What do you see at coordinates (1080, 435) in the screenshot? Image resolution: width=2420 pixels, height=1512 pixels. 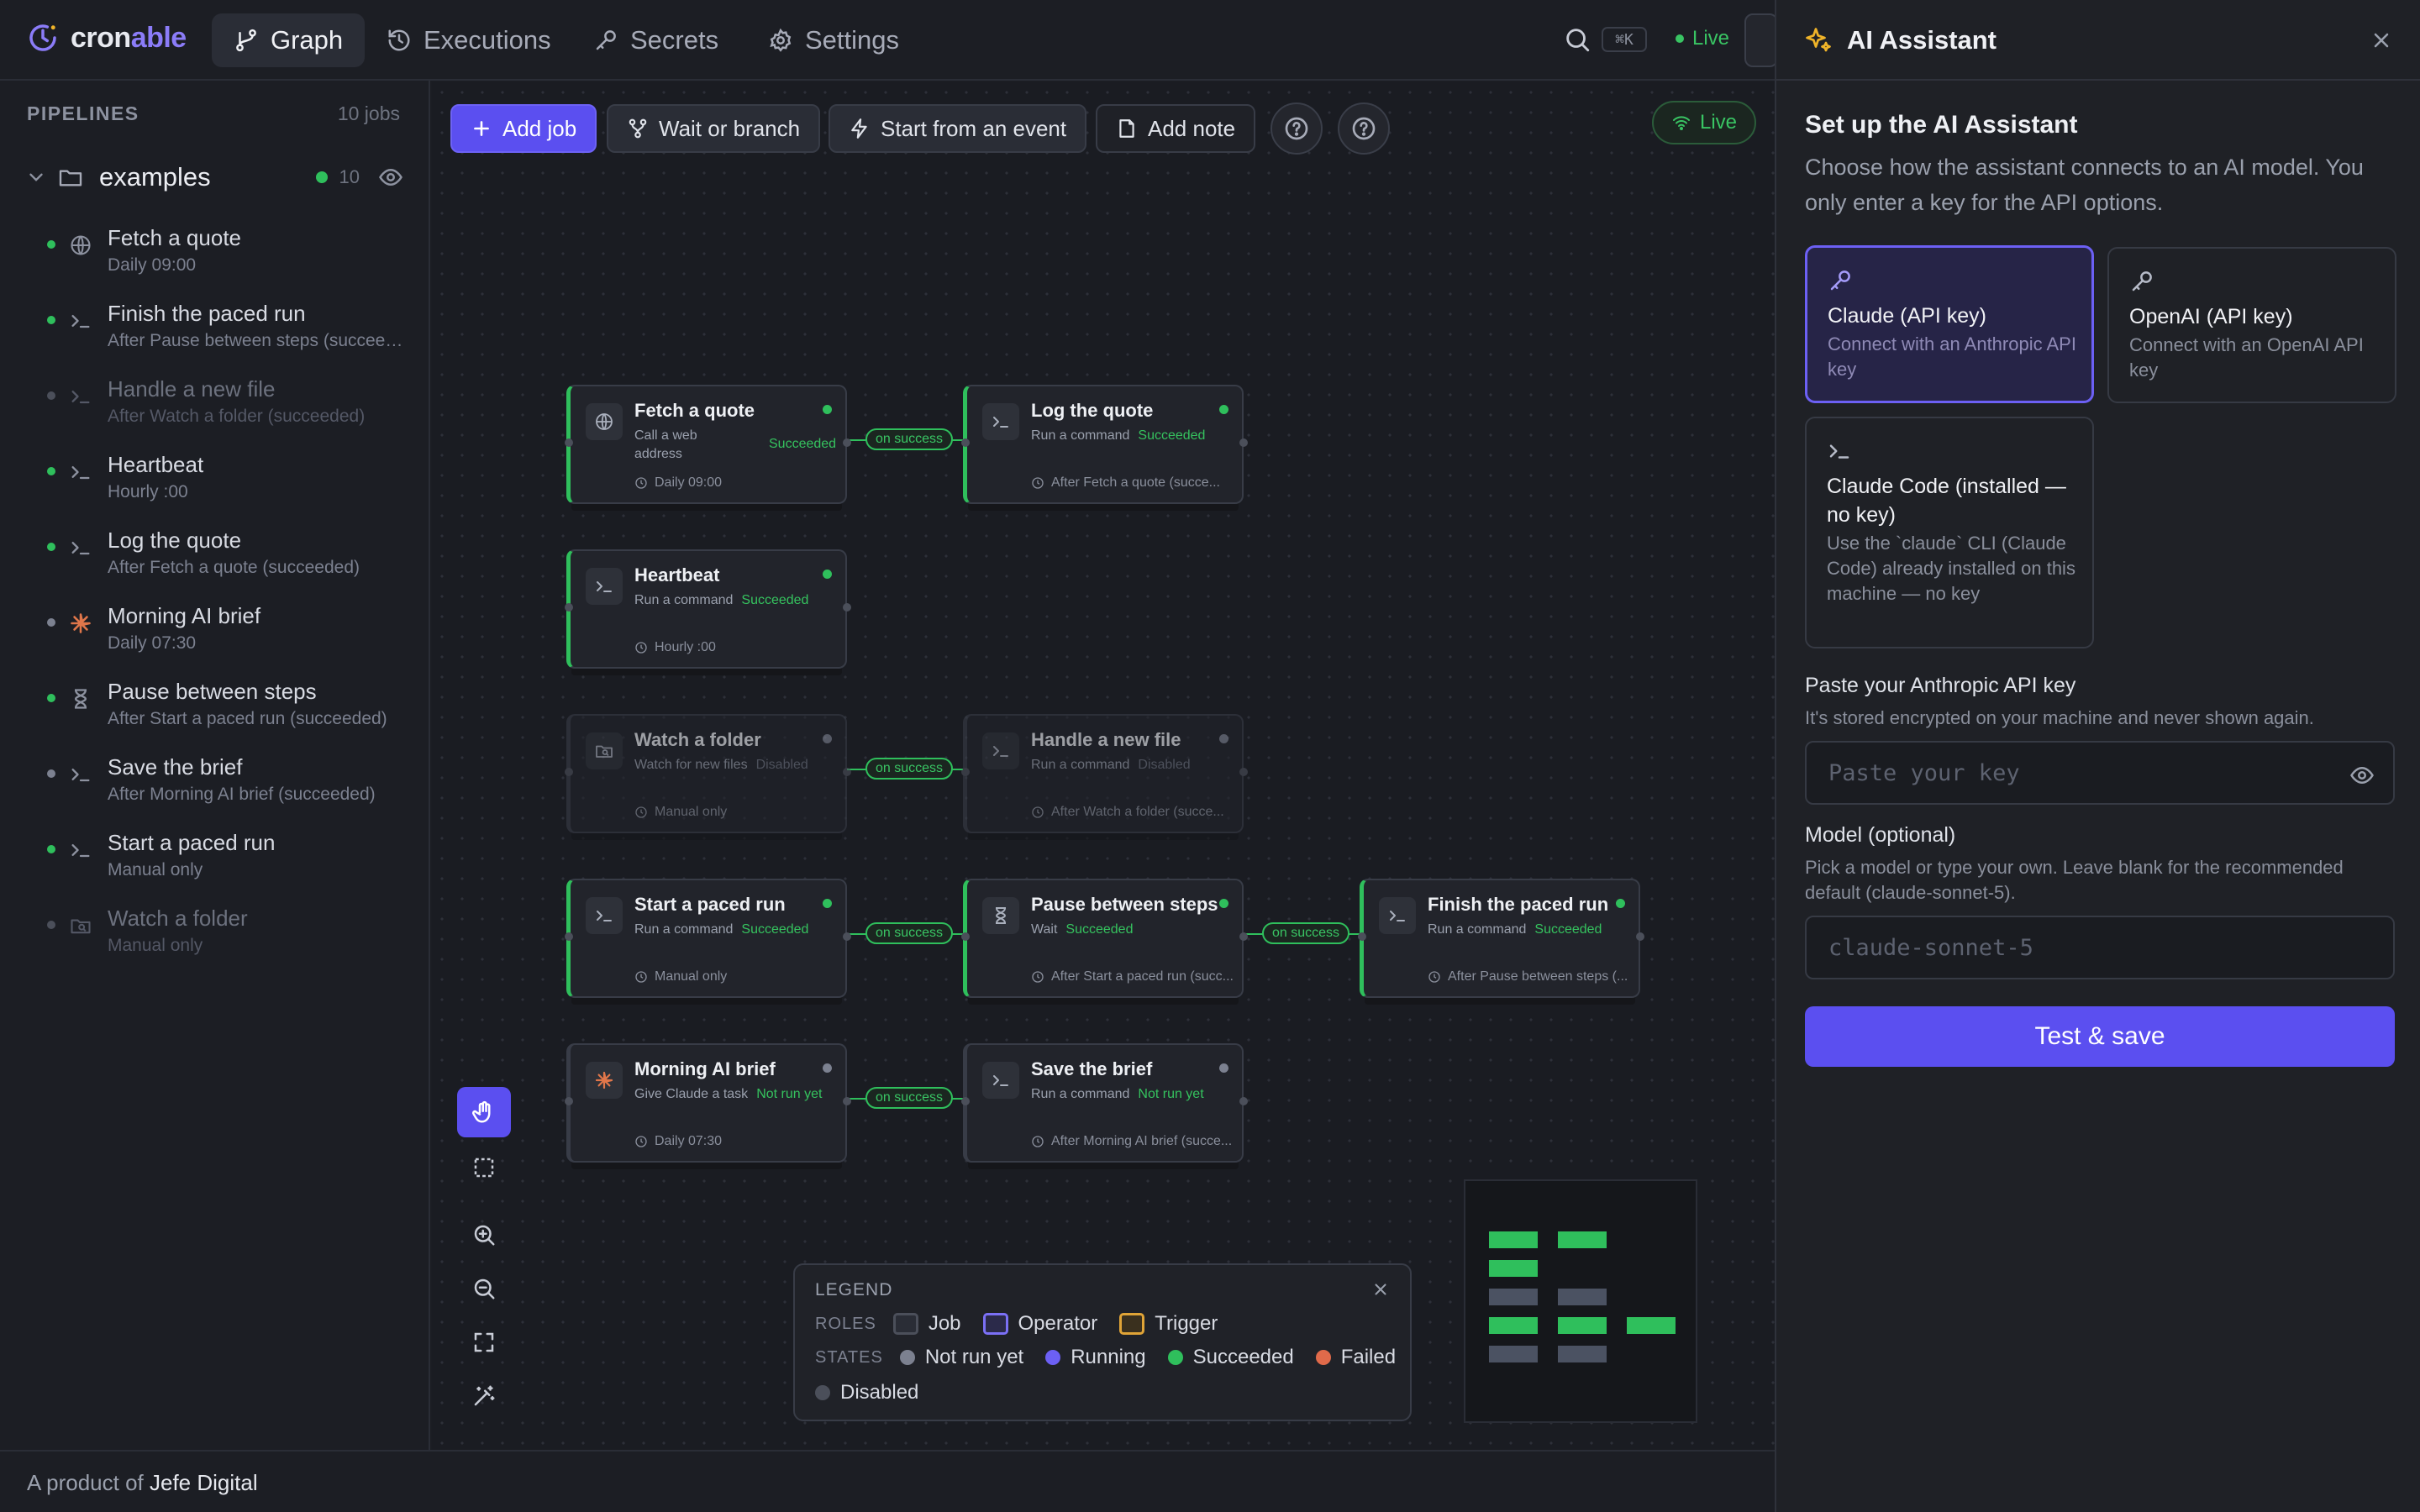 I see `node-action: Run a command` at bounding box center [1080, 435].